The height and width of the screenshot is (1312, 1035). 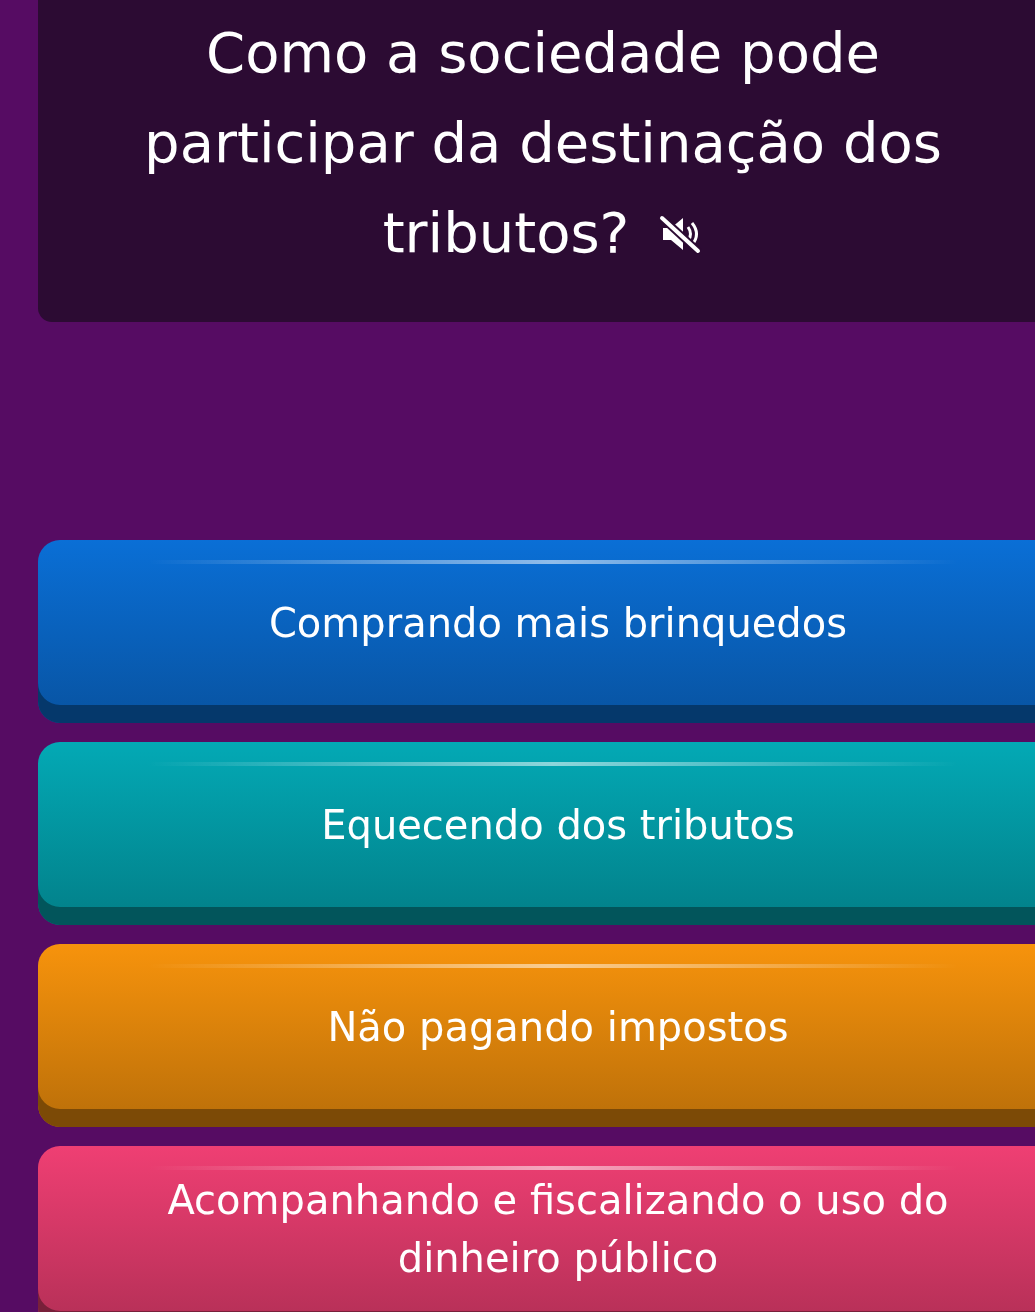 I want to click on answer-button: Comprando mais brinquedos, so click(x=536, y=631).